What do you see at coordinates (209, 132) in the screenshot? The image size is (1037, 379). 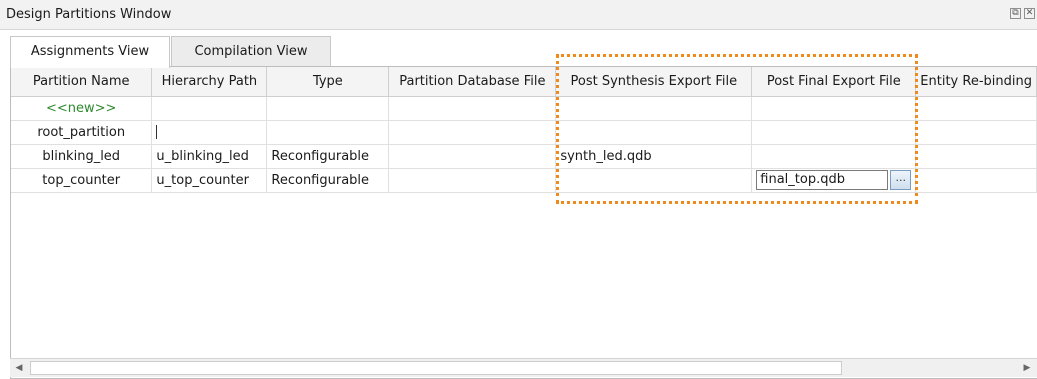 I see `hierarchy-path-cell` at bounding box center [209, 132].